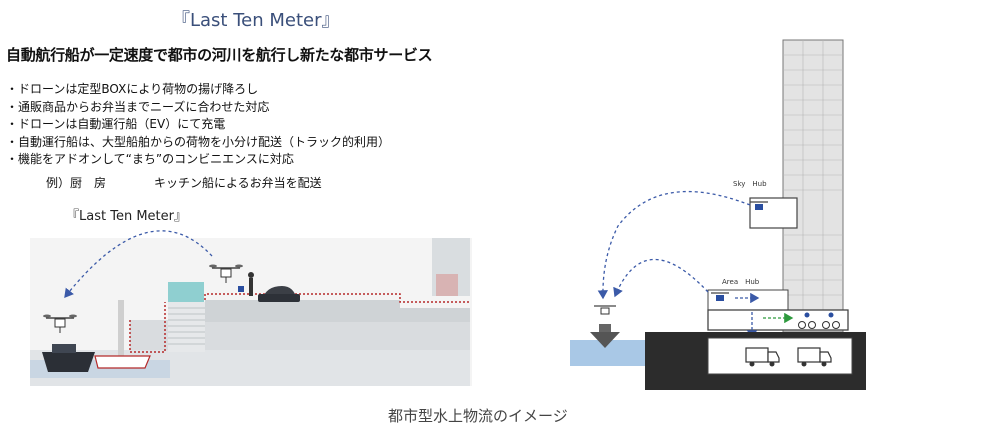  Describe the element at coordinates (121, 330) in the screenshot. I see `pier-post` at that location.